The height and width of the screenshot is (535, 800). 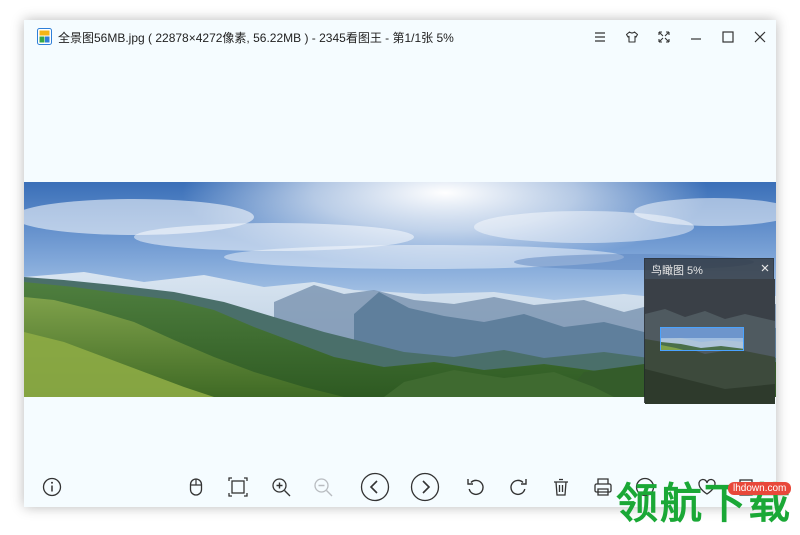 I want to click on bird-view-viewport-frame, so click(x=702, y=339).